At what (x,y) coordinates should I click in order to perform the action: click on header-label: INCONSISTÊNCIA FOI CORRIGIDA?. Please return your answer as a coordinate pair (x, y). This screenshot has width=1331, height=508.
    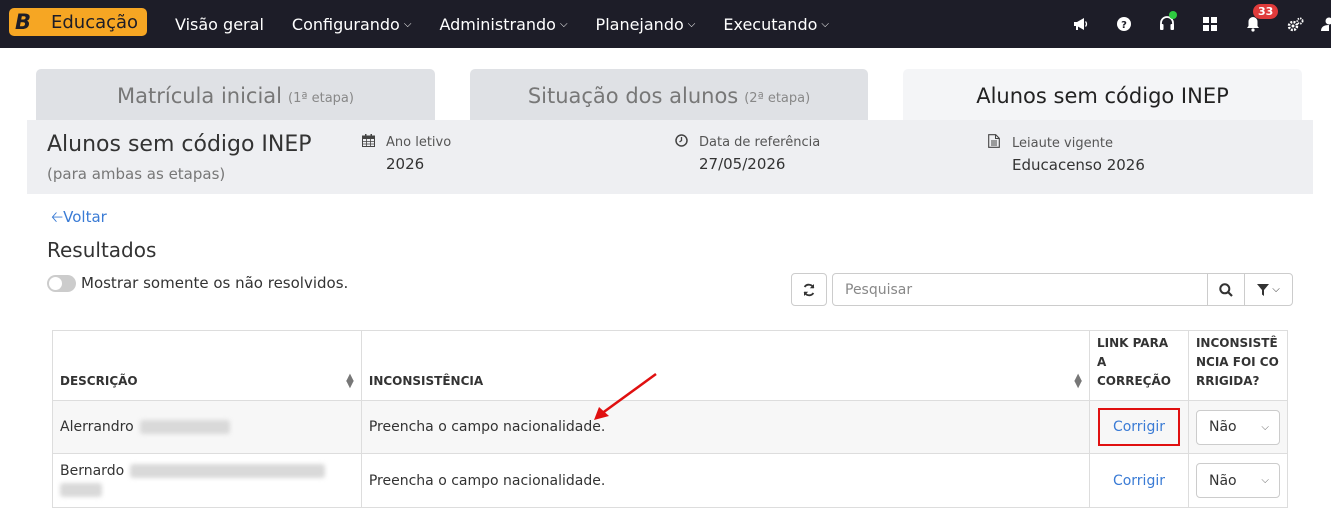
    Looking at the image, I should click on (1237, 362).